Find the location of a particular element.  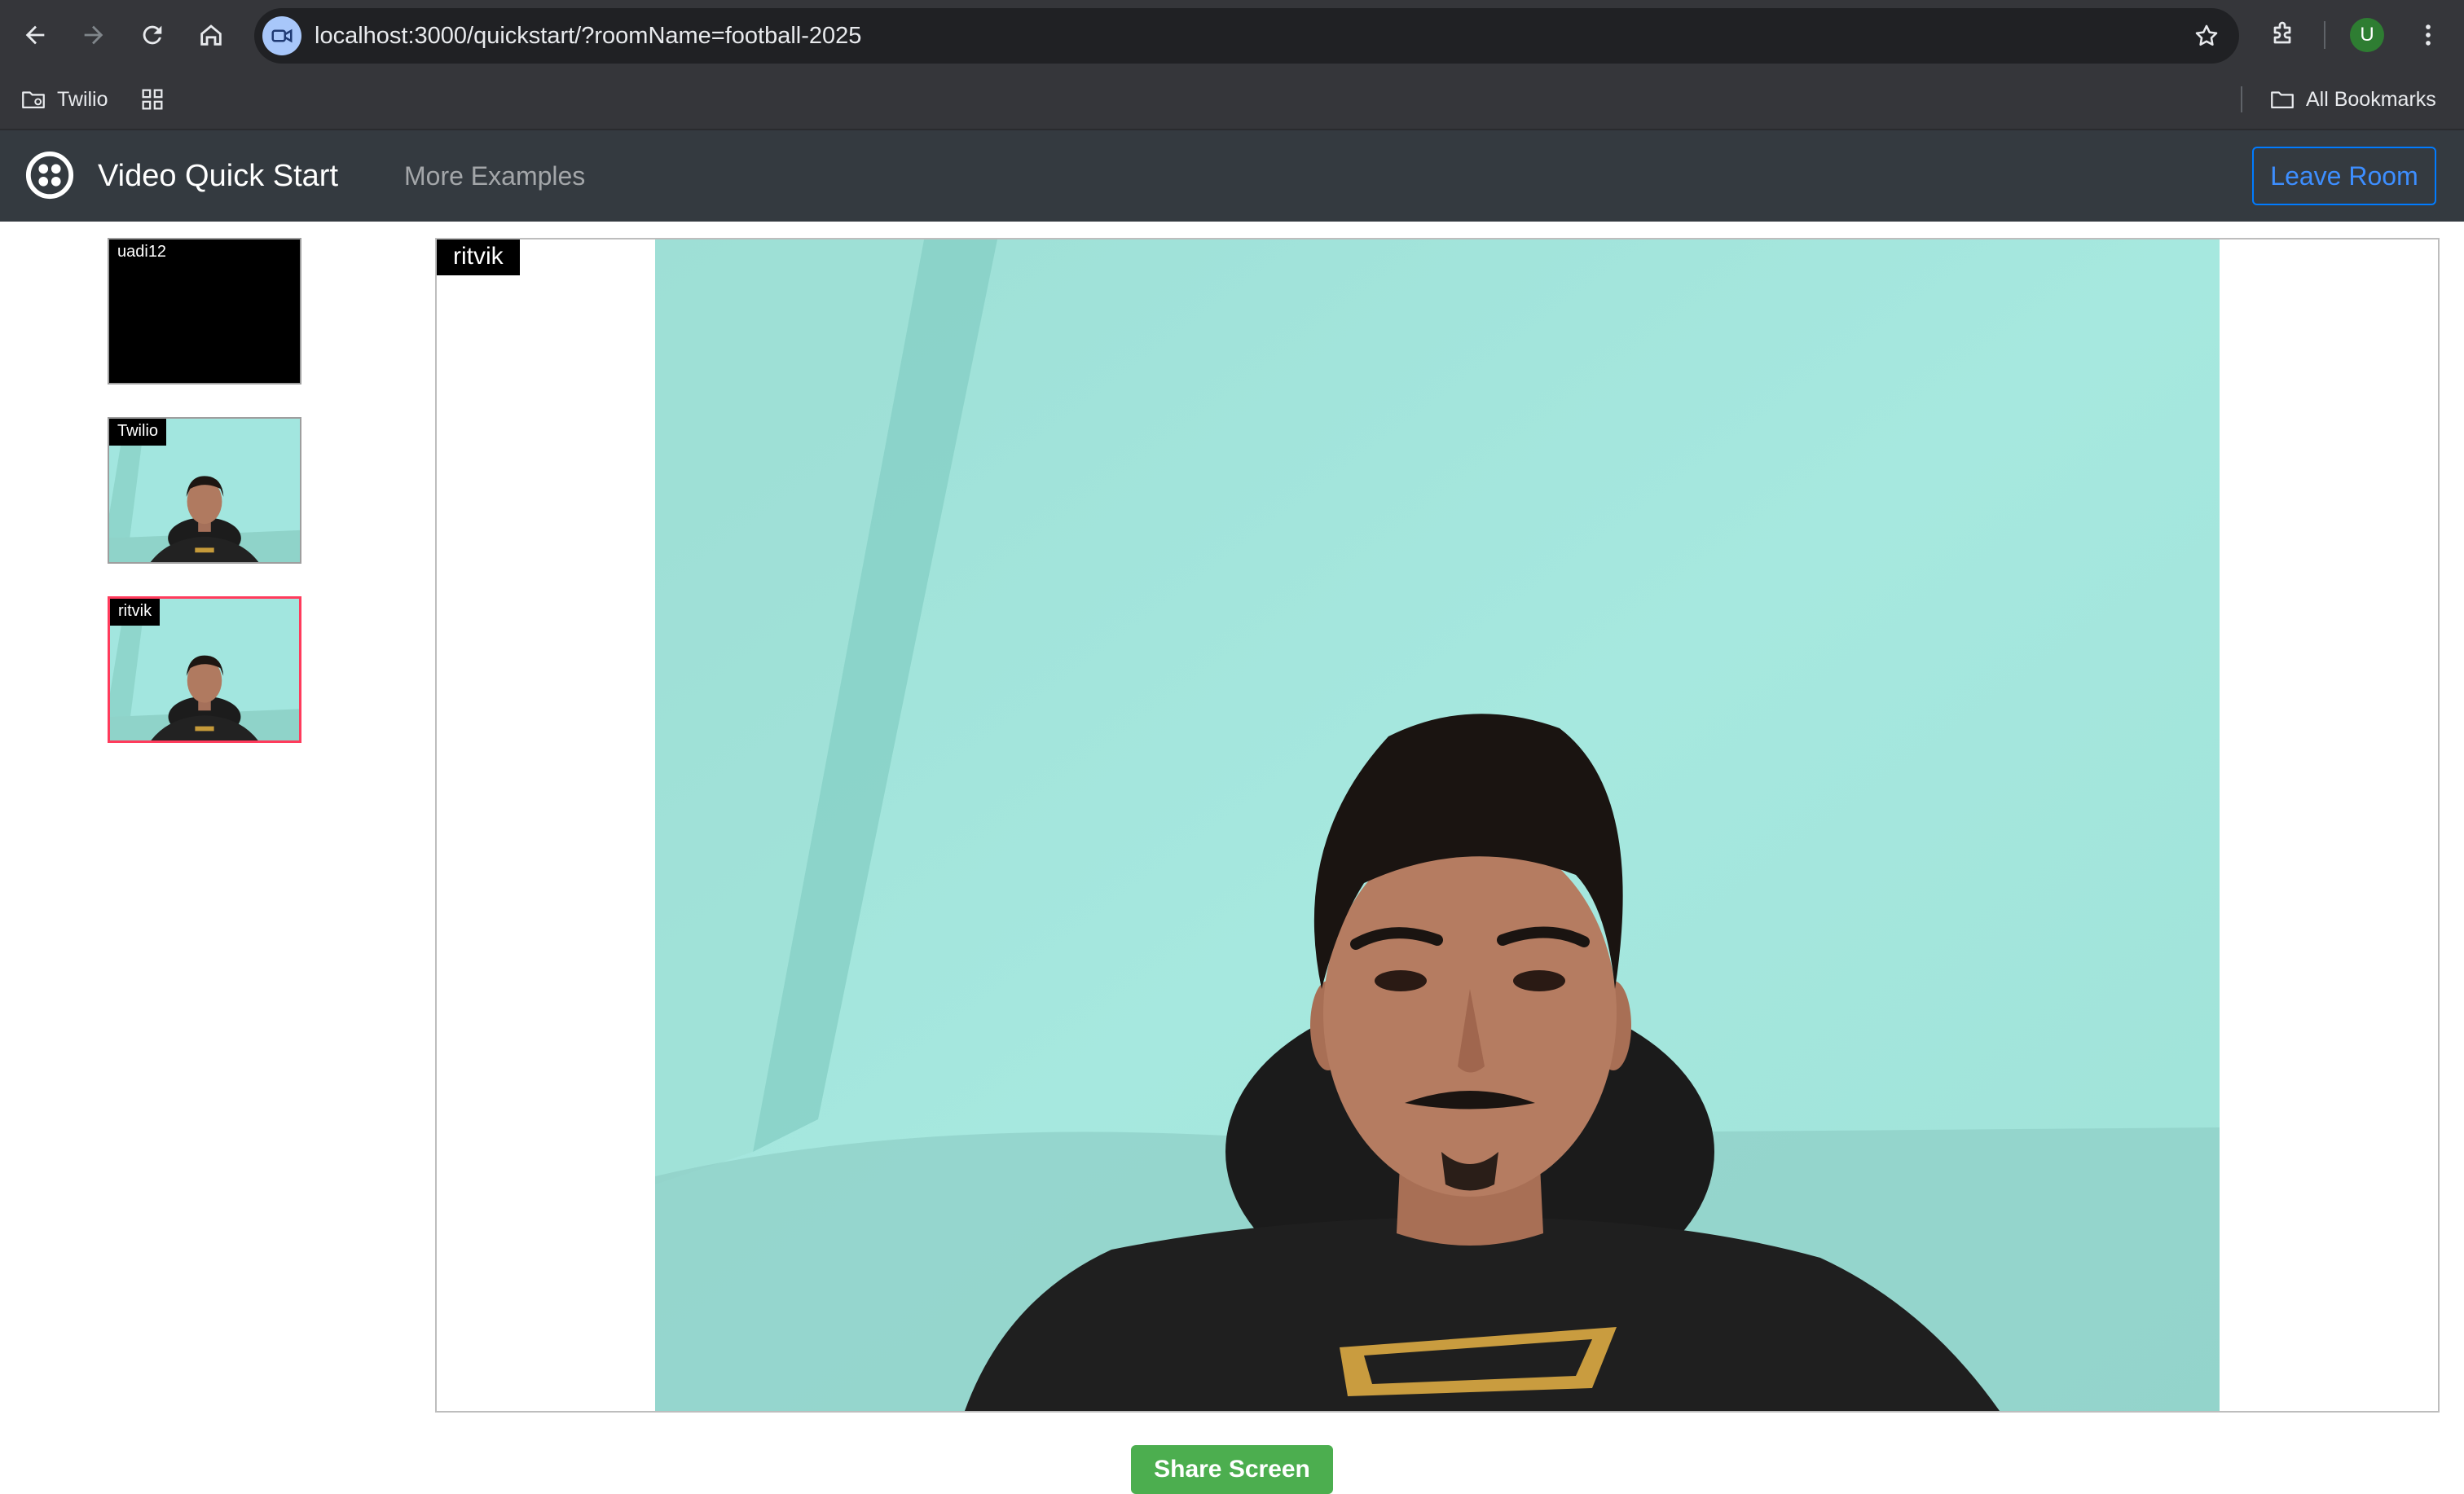

bookmark-folder-twilio: Twilio is located at coordinates (64, 99).